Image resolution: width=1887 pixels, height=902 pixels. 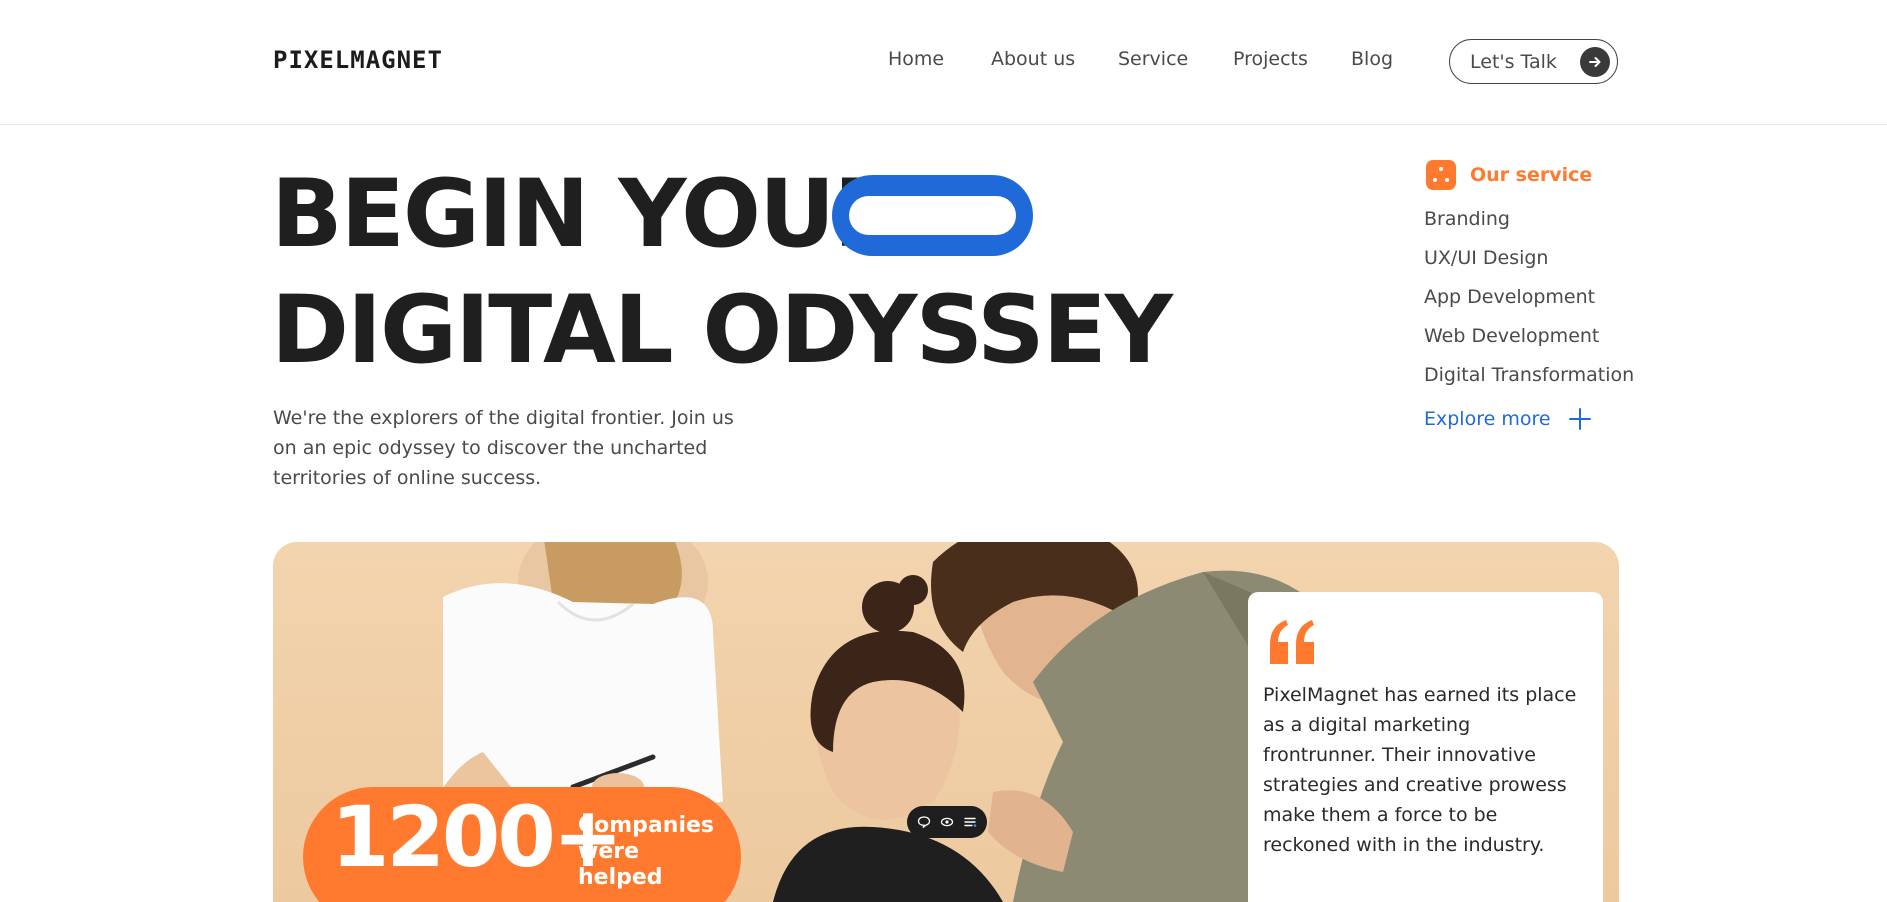 What do you see at coordinates (916, 59) in the screenshot?
I see `nav-home: Home` at bounding box center [916, 59].